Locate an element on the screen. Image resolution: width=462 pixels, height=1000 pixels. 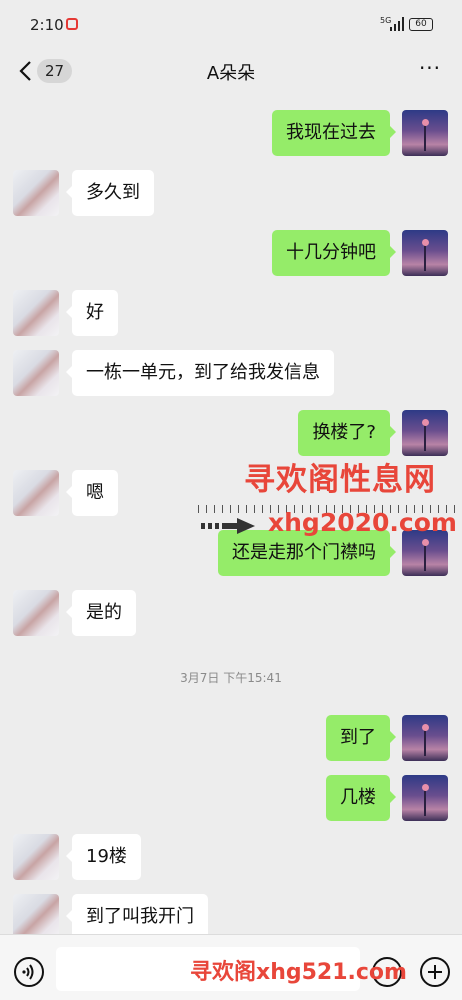
message-bubble: 好 is located at coordinates (92, 313).